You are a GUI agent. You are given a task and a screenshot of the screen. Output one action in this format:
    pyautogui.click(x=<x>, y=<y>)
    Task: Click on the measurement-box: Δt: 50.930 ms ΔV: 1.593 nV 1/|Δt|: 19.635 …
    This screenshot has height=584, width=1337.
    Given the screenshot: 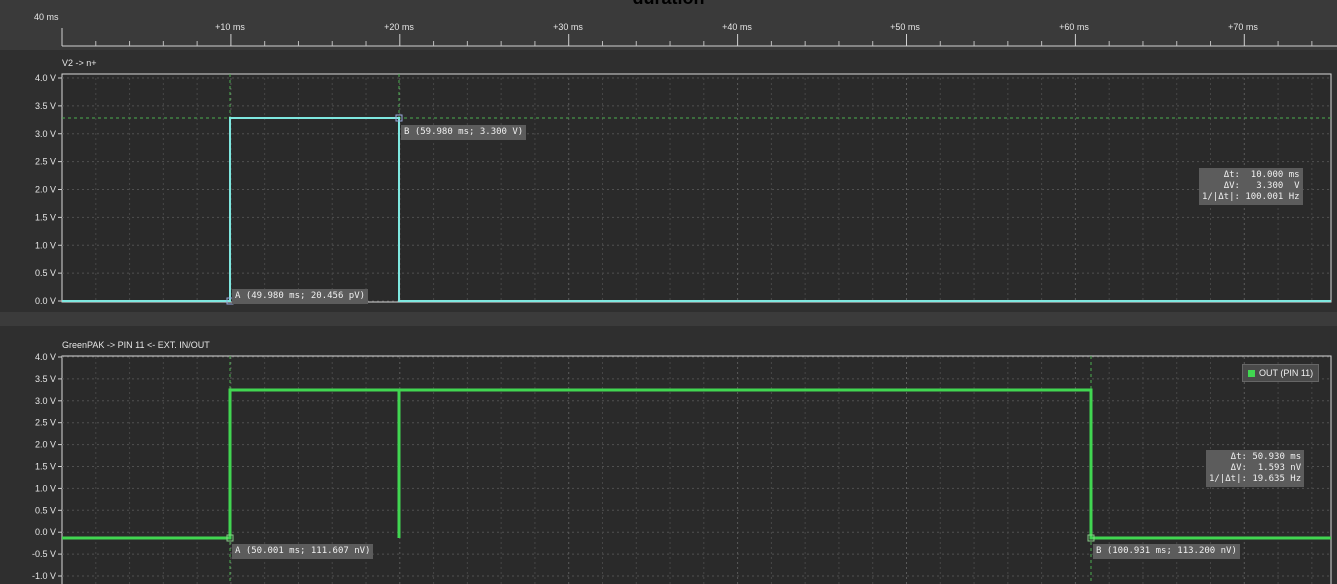 What is the action you would take?
    pyautogui.click(x=1255, y=468)
    